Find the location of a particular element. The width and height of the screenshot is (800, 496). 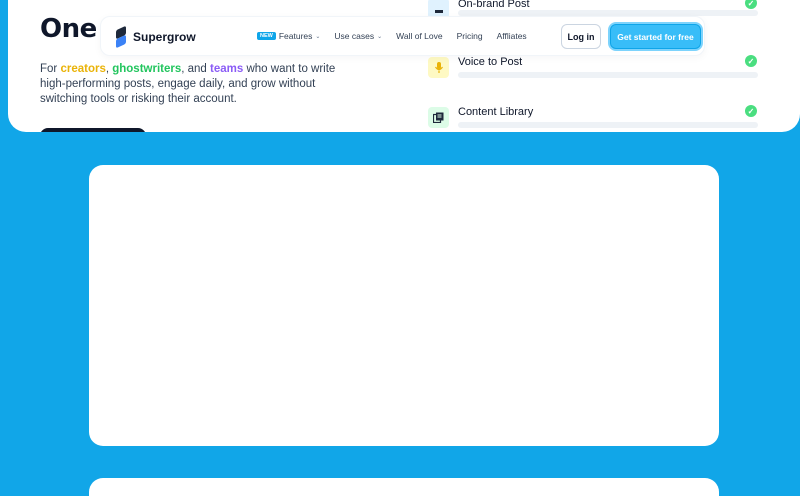

nav-item-pricing: Pricing is located at coordinates (470, 36).